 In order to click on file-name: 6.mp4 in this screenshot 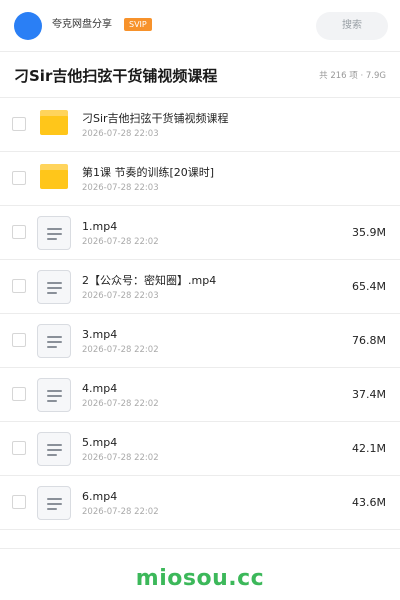, I will do `click(100, 496)`.